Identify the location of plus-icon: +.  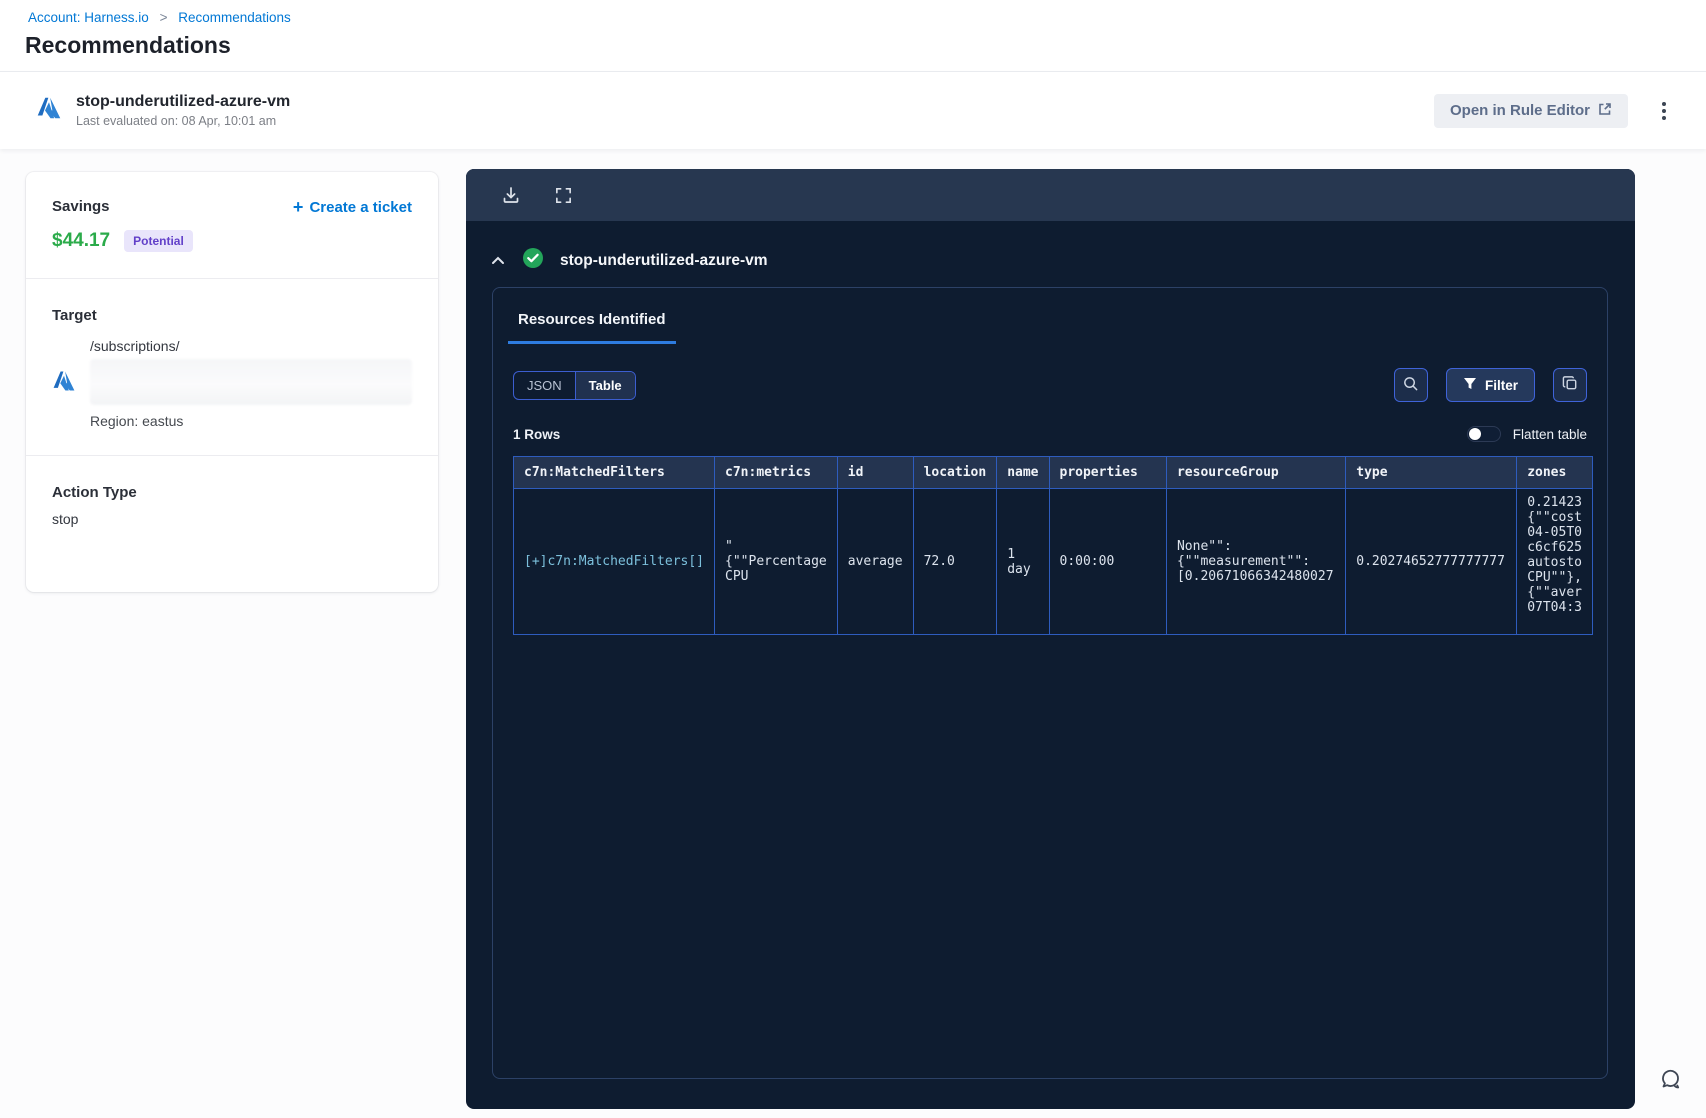
(298, 207).